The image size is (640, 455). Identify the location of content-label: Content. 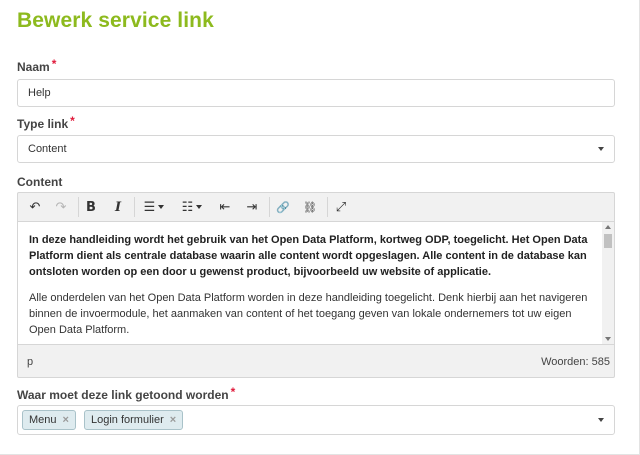
(40, 182).